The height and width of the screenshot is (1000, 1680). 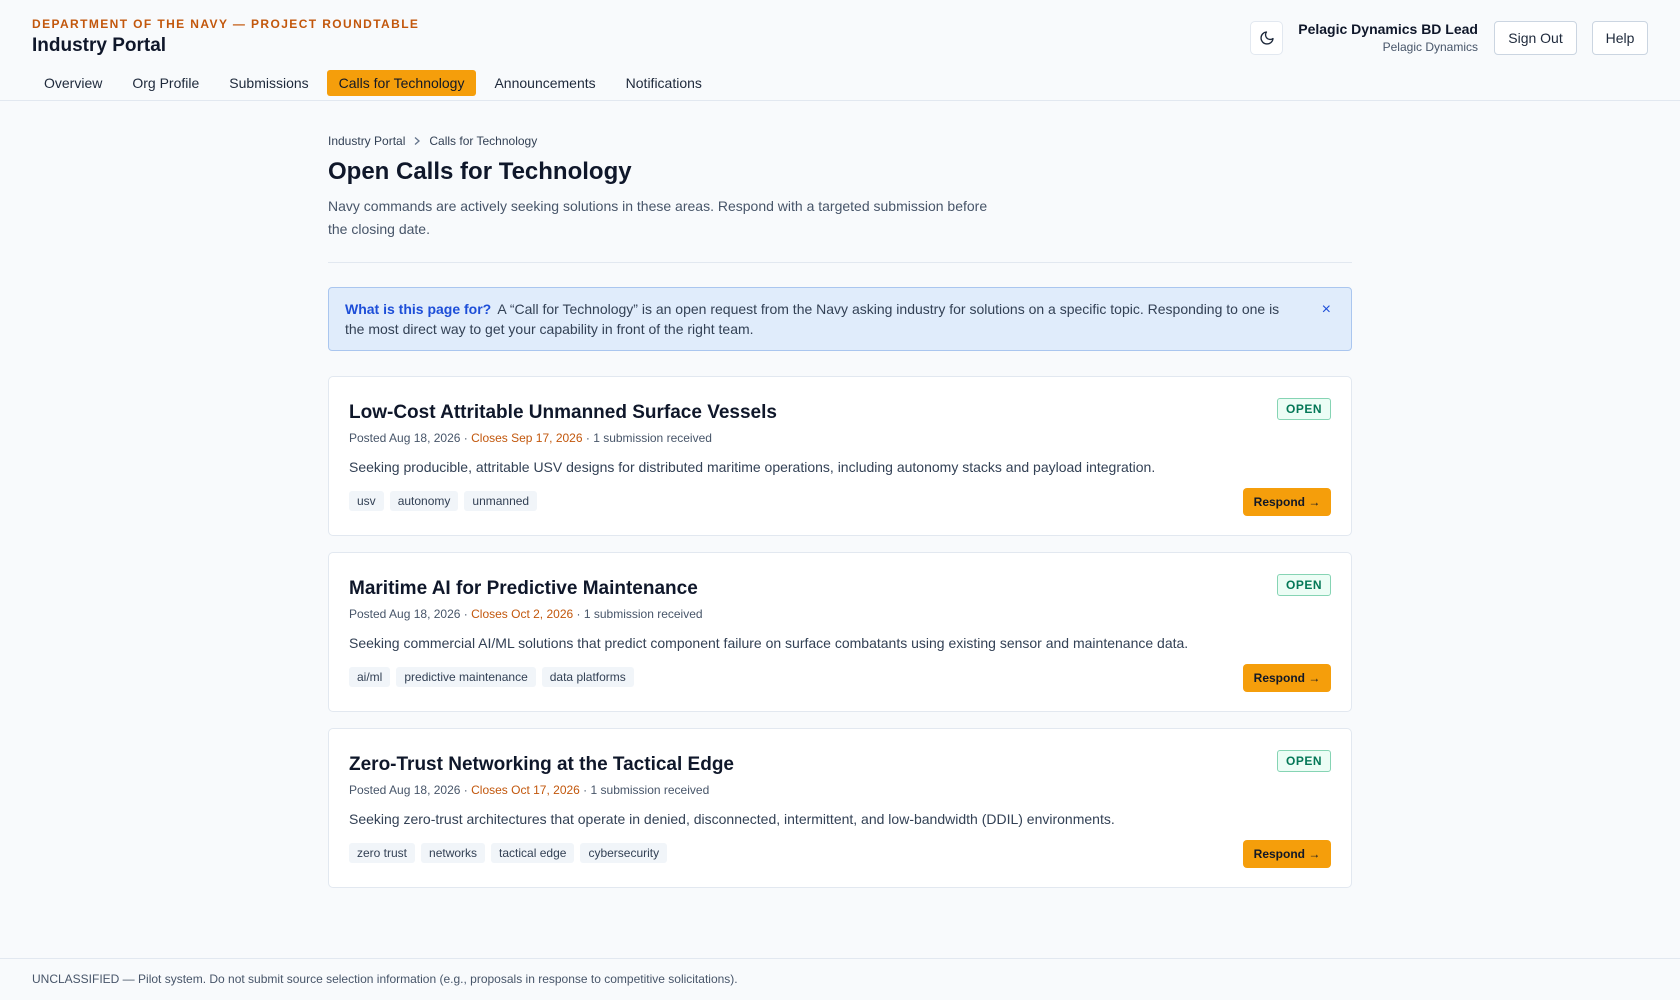 I want to click on tag: usv, so click(x=366, y=501).